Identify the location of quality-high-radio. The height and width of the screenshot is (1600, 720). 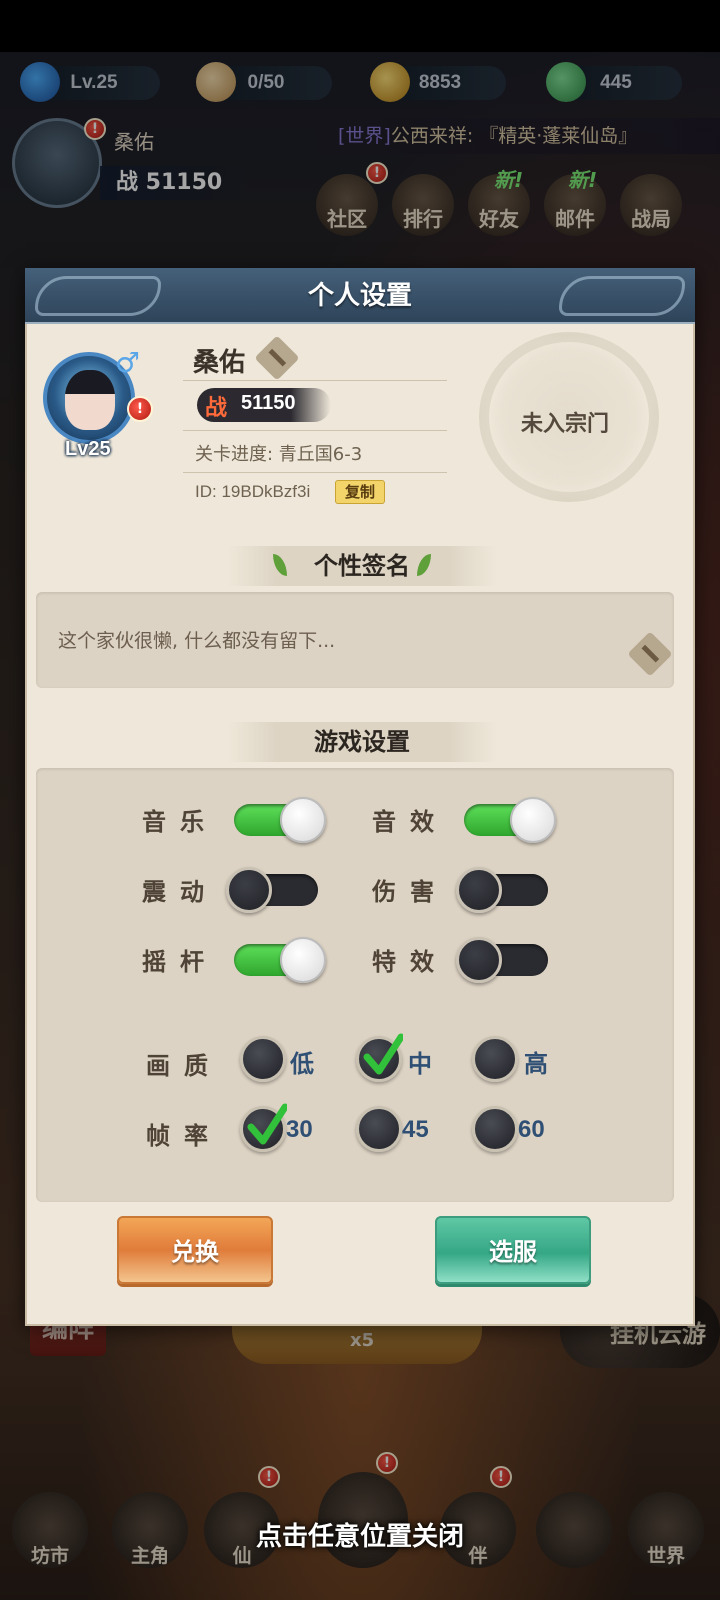
(495, 1059).